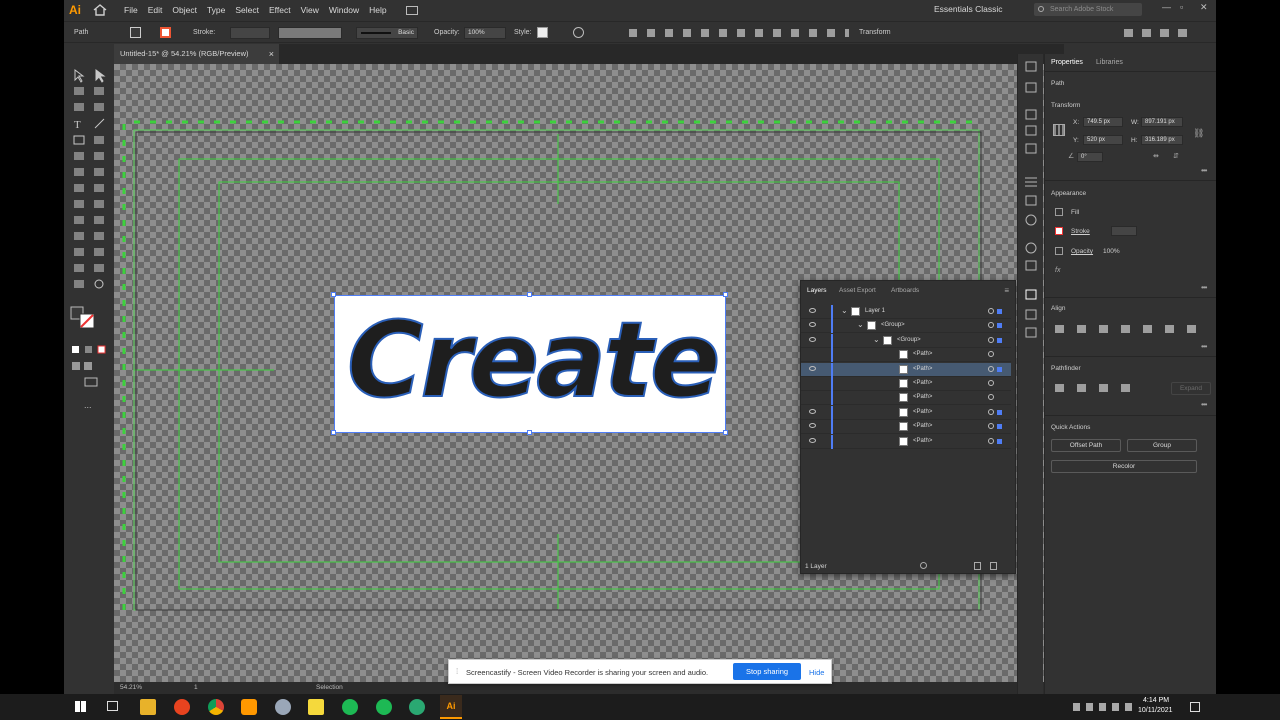  Describe the element at coordinates (485, 33) in the screenshot. I see `opacity-field: 100%` at that location.